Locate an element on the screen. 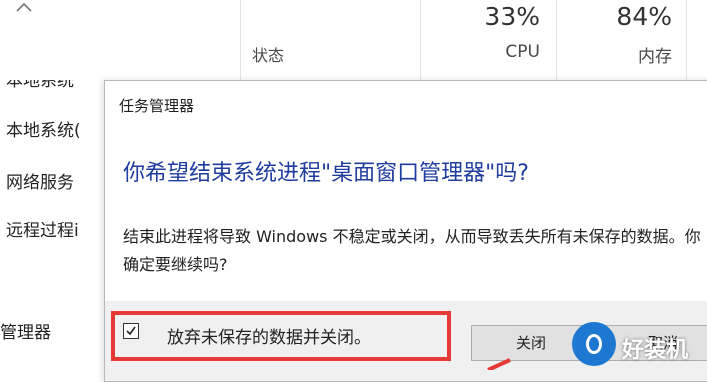 This screenshot has height=382, width=707. checkbox-label: 放弃未保存的数据并关闭。 is located at coordinates (269, 335).